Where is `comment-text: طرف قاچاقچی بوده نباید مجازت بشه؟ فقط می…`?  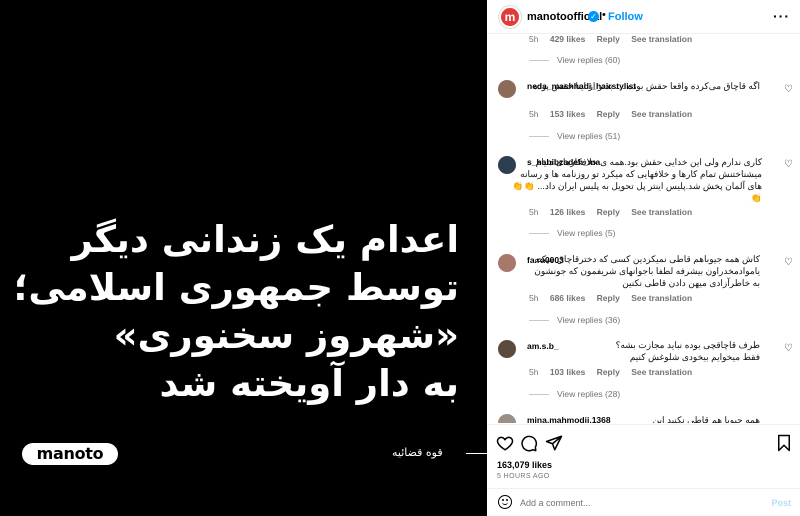
comment-text: طرف قاچاقچی بوده نباید مجازت بشه؟ فقط می… is located at coordinates (687, 351).